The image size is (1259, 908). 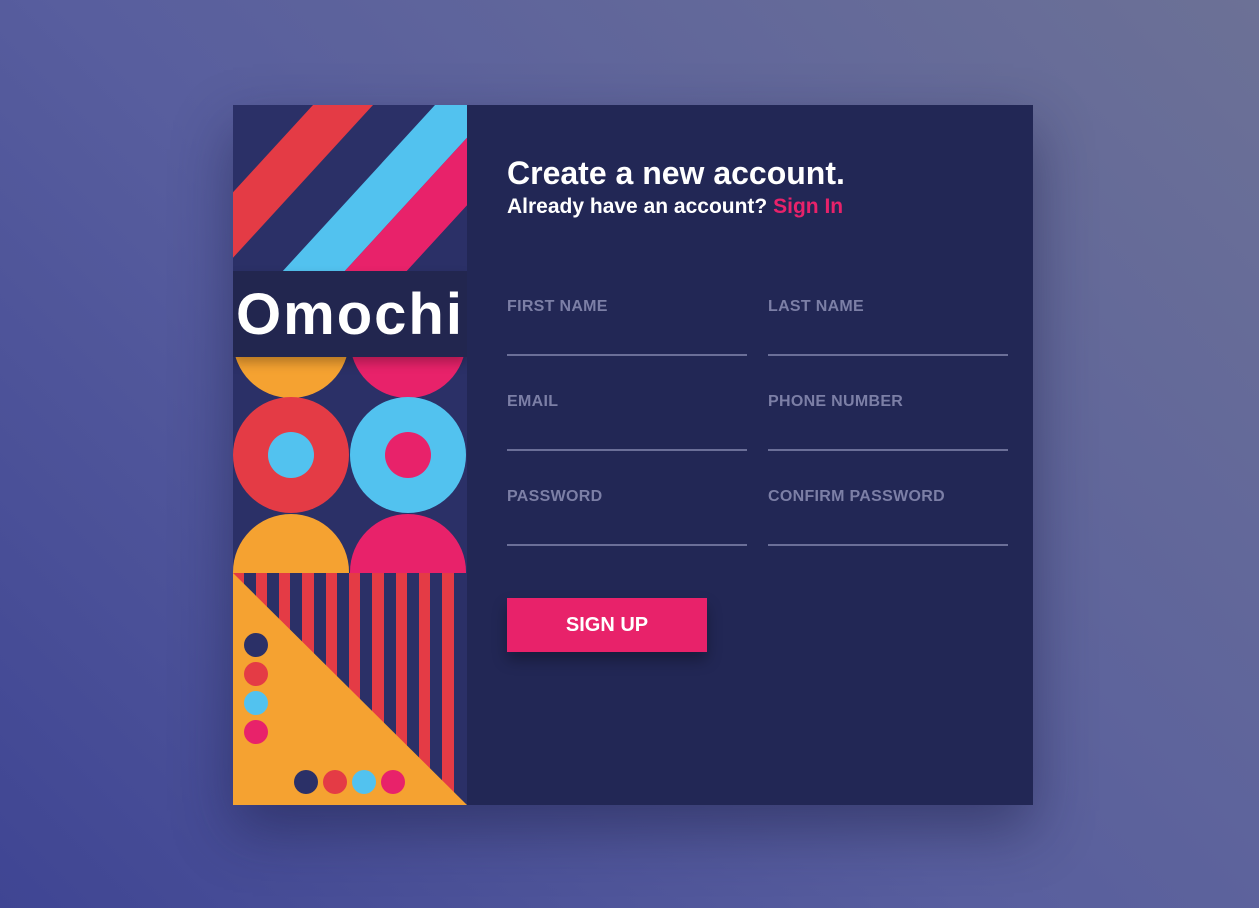 What do you see at coordinates (637, 206) in the screenshot?
I see `signin-prompt-text: Already have an account?` at bounding box center [637, 206].